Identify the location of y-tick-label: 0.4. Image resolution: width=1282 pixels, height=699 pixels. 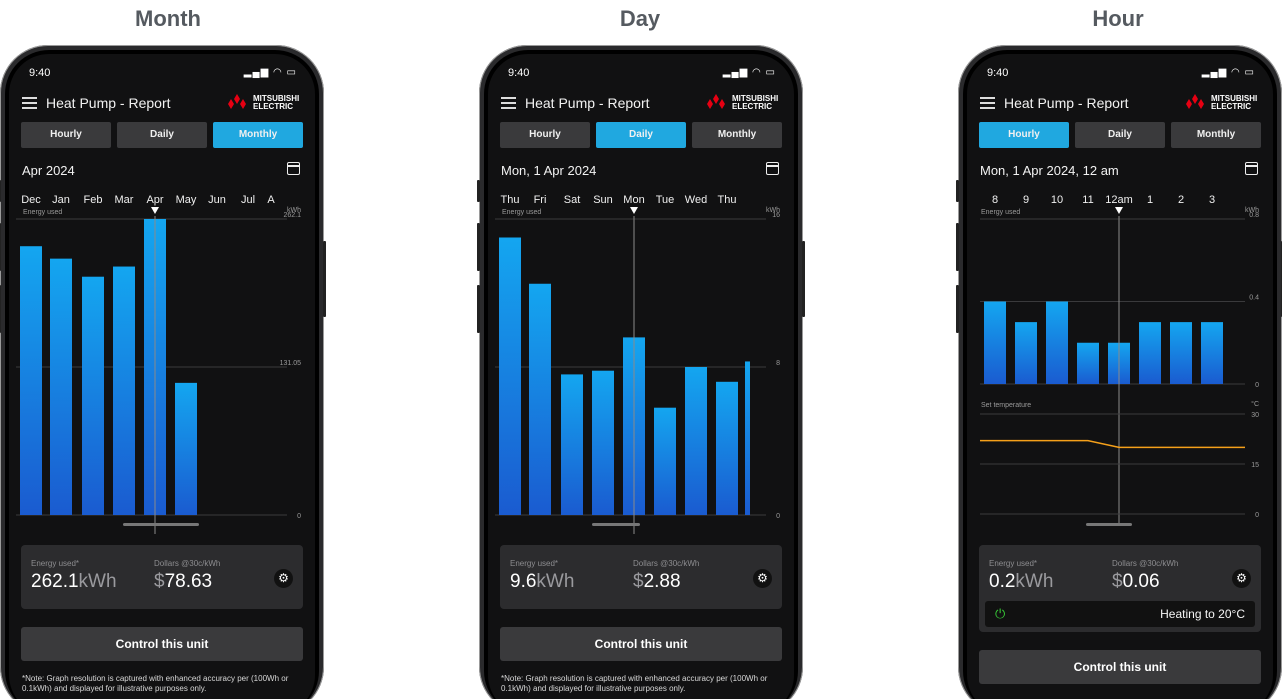
(1254, 298).